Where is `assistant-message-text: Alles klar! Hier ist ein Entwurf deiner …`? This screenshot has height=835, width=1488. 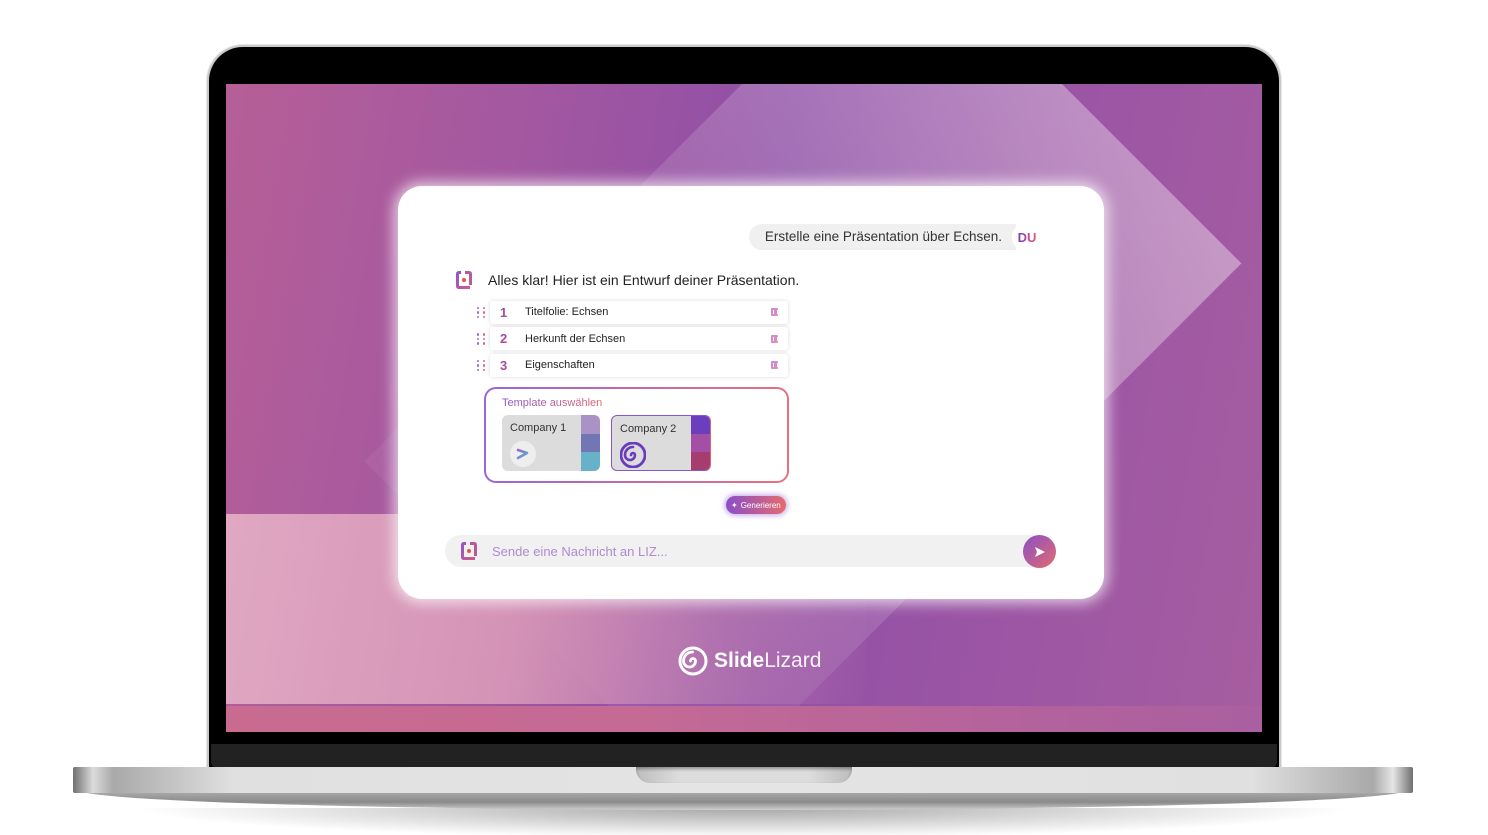
assistant-message-text: Alles klar! Hier ist ein Entwurf deiner … is located at coordinates (644, 280).